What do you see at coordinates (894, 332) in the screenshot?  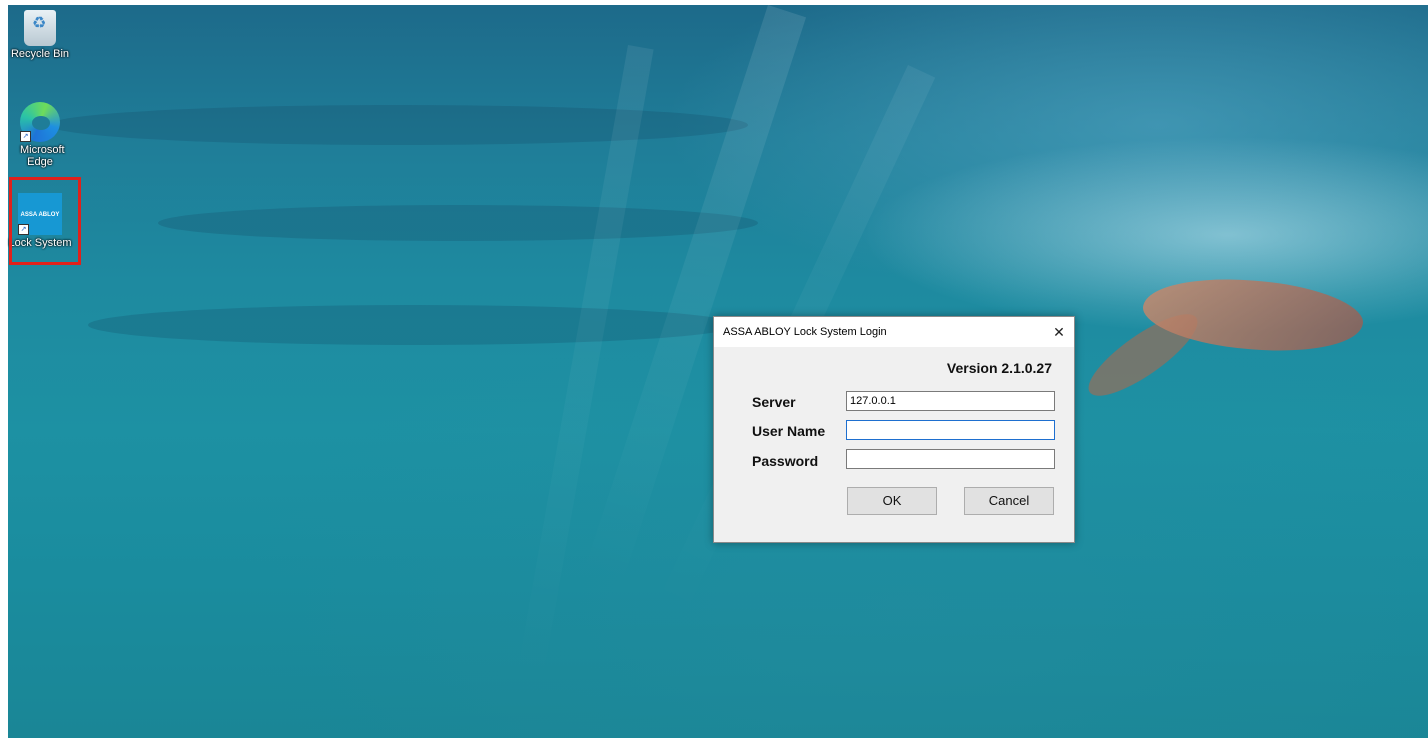 I see `dialog-titlebar: ASSA ABLOY Lock System Login ✕` at bounding box center [894, 332].